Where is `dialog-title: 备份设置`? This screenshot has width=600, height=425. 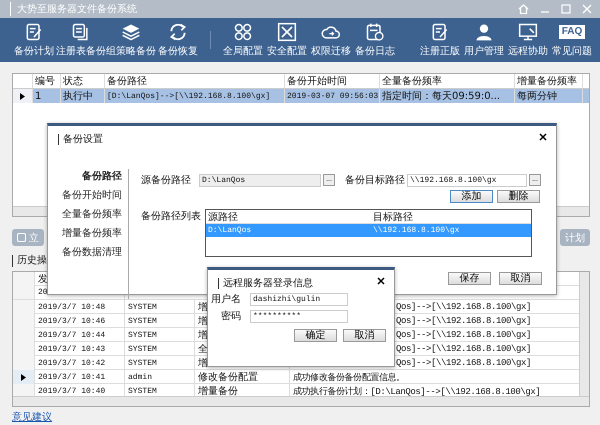
dialog-title: 备份设置 is located at coordinates (307, 139).